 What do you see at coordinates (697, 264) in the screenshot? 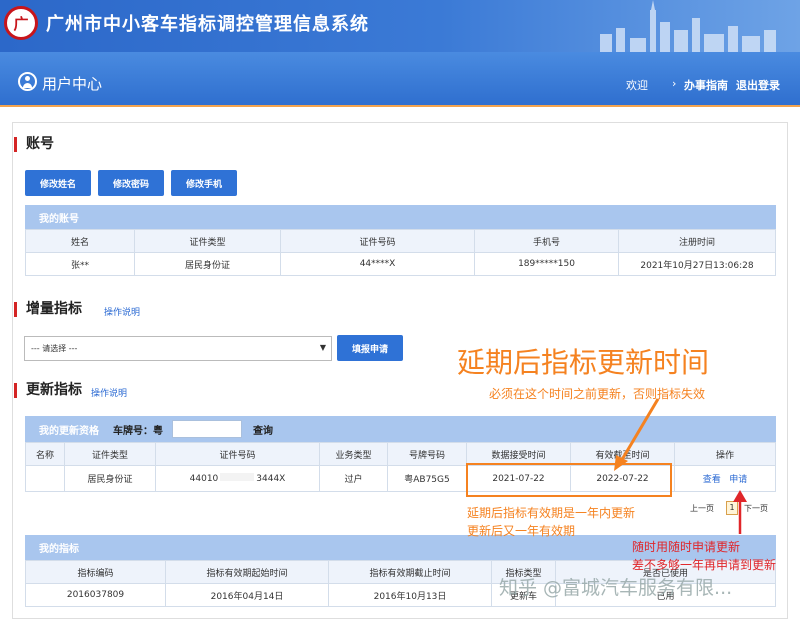
I see `cell-register-time: 2021年10月27日13:06:28` at bounding box center [697, 264].